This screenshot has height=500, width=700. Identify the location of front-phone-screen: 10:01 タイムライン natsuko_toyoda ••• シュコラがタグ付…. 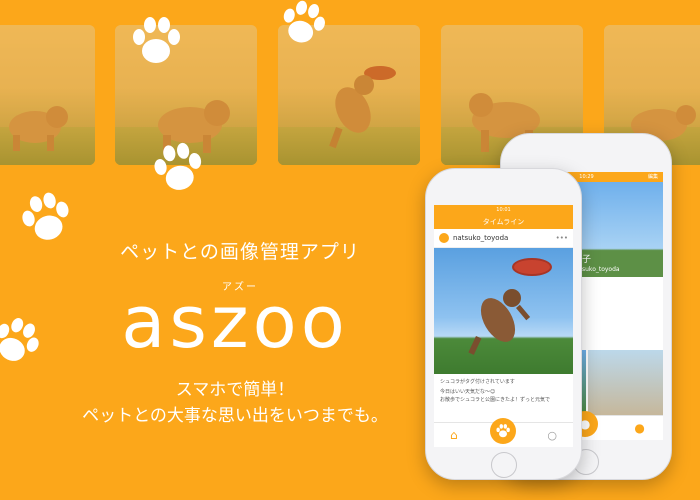
(503, 326).